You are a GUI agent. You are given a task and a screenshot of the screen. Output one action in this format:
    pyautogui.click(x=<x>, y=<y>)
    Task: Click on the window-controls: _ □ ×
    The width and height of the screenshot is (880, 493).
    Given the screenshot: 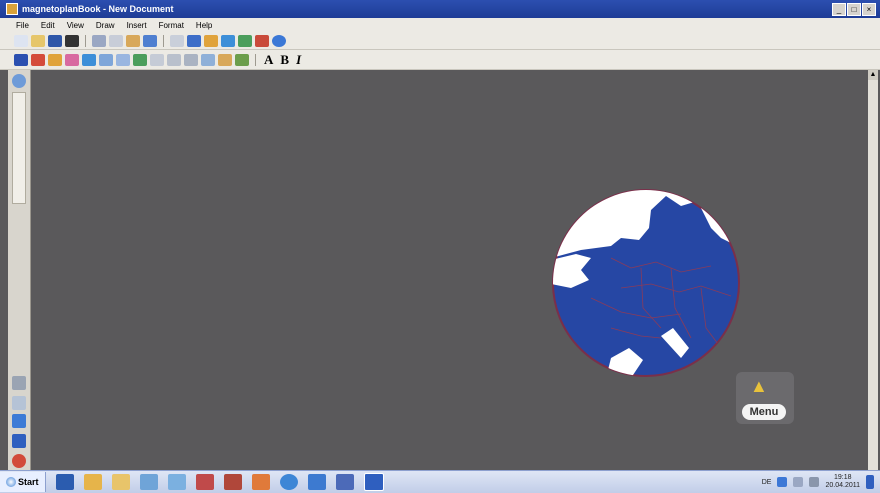 What is the action you would take?
    pyautogui.click(x=854, y=9)
    